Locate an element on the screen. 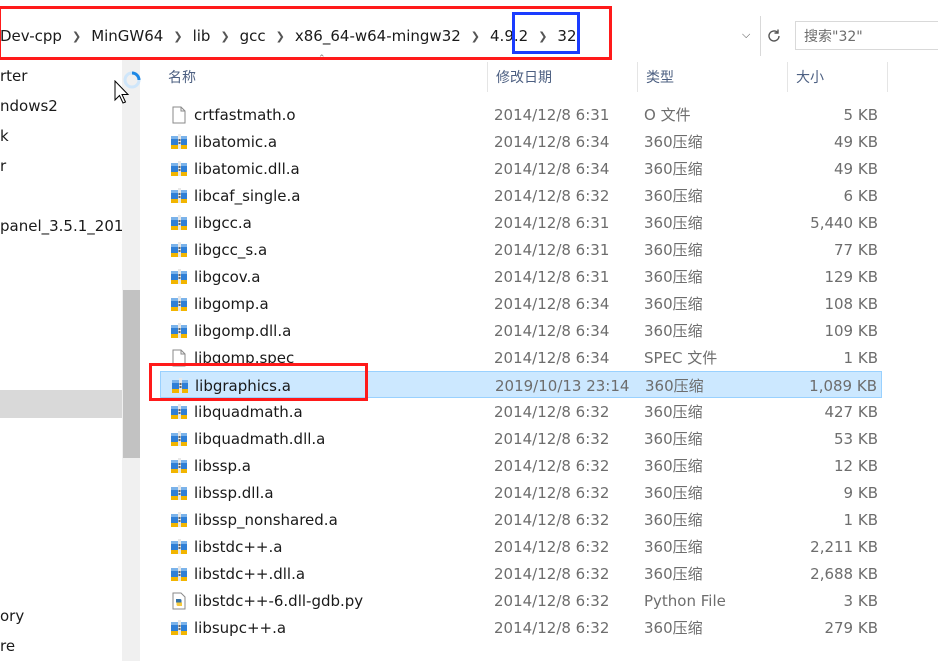  breadcrumb-32: 32 is located at coordinates (566, 36).